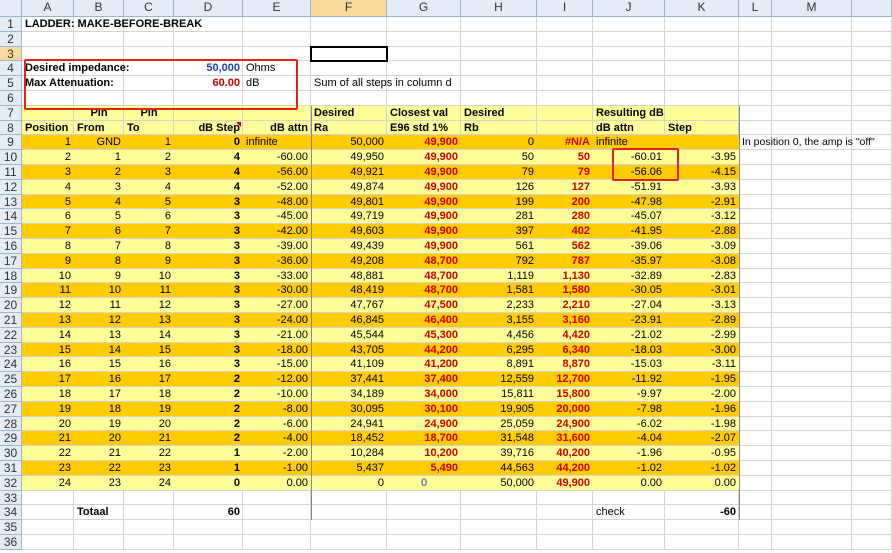  Describe the element at coordinates (702, 217) in the screenshot. I see `resulting-step-cell: -3.12` at that location.